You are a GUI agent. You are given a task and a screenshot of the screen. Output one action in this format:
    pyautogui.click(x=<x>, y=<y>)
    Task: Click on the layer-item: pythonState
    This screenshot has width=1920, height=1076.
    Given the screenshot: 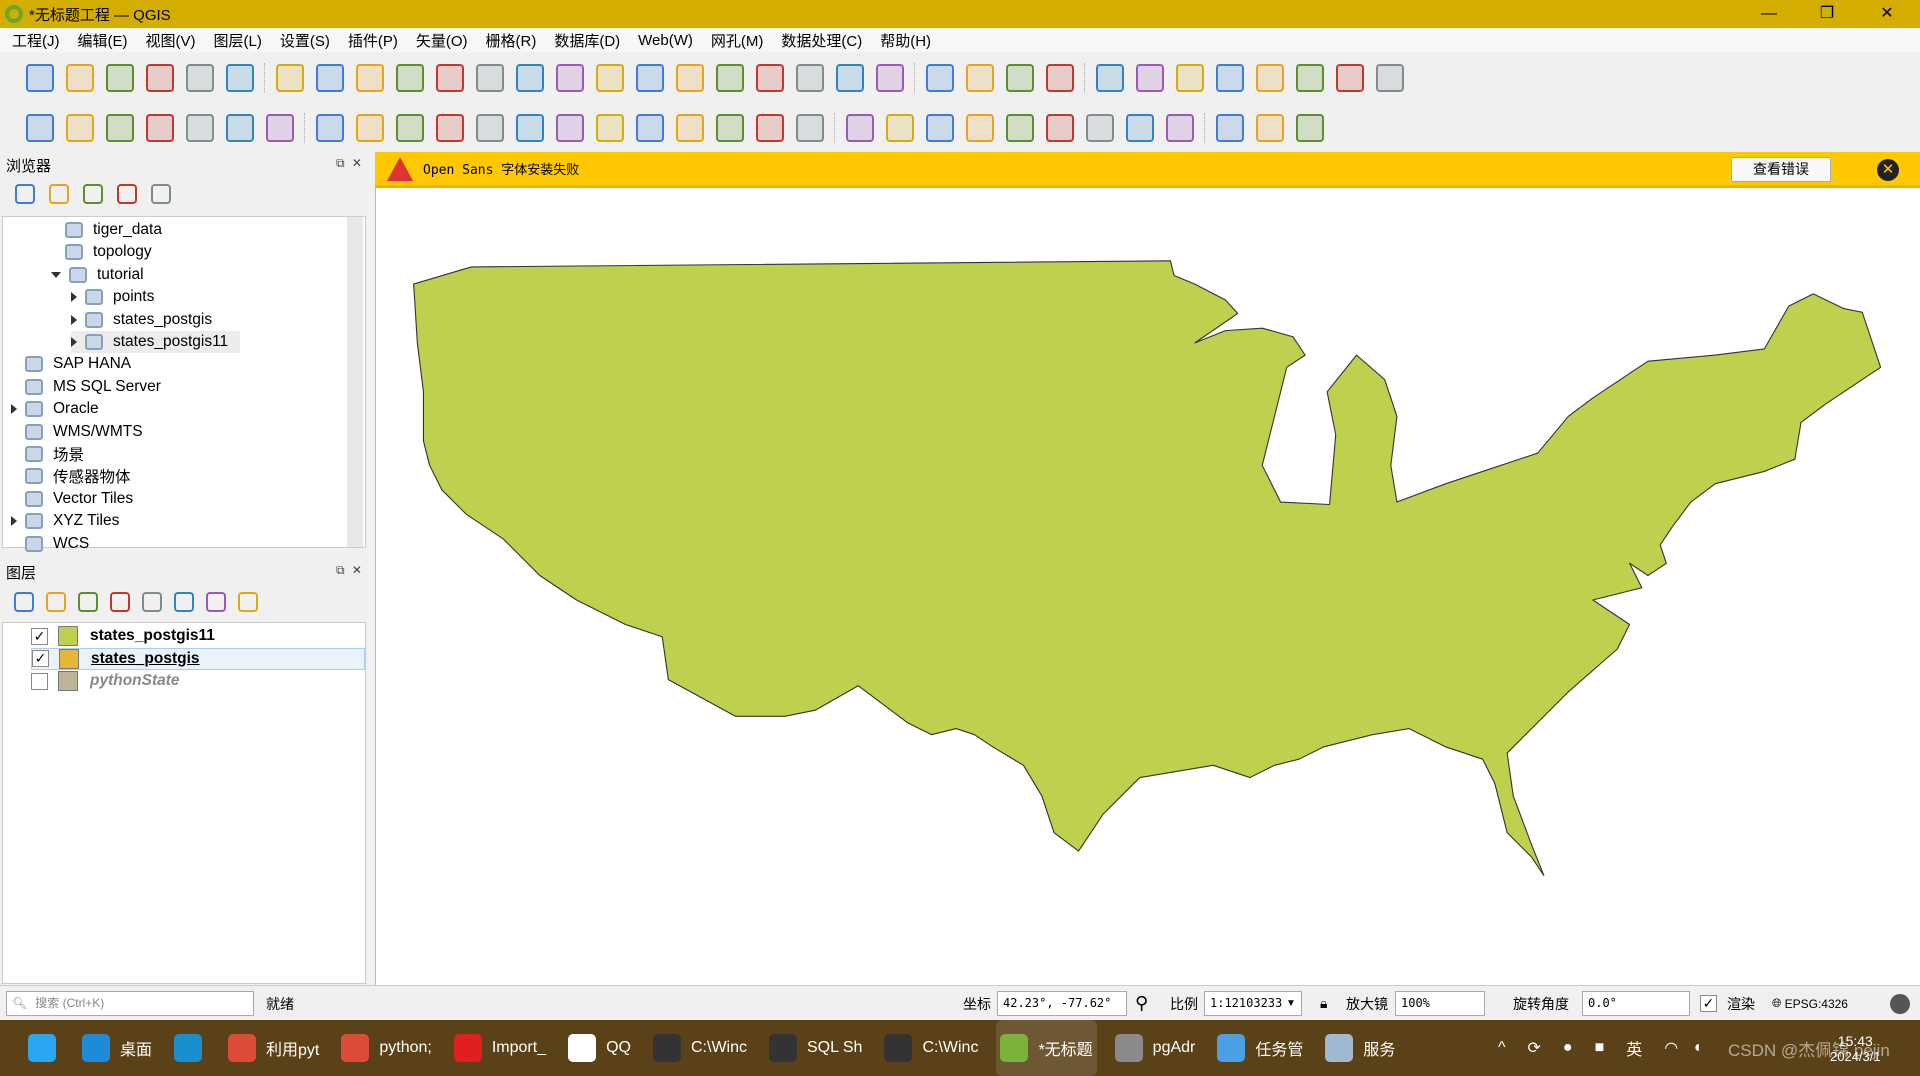 What is the action you would take?
    pyautogui.click(x=105, y=681)
    